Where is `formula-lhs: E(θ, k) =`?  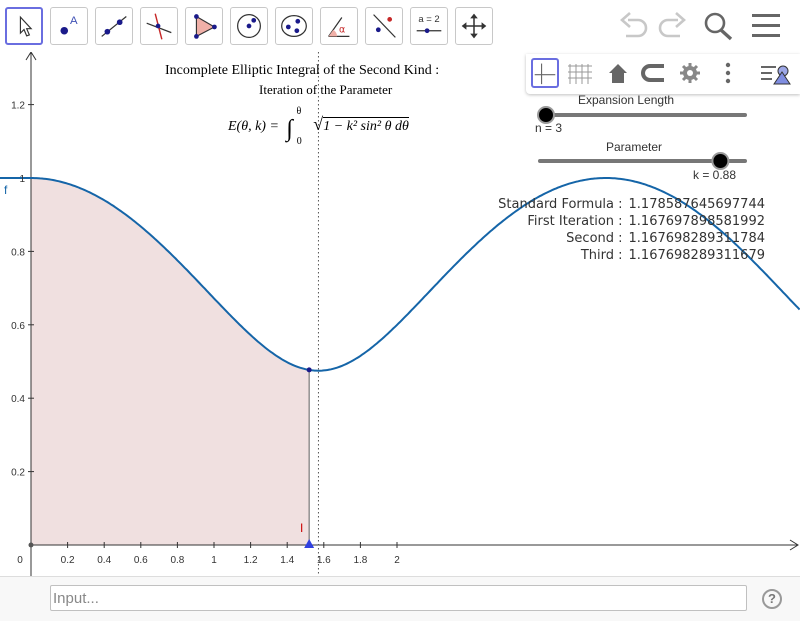 formula-lhs: E(θ, k) = is located at coordinates (253, 126).